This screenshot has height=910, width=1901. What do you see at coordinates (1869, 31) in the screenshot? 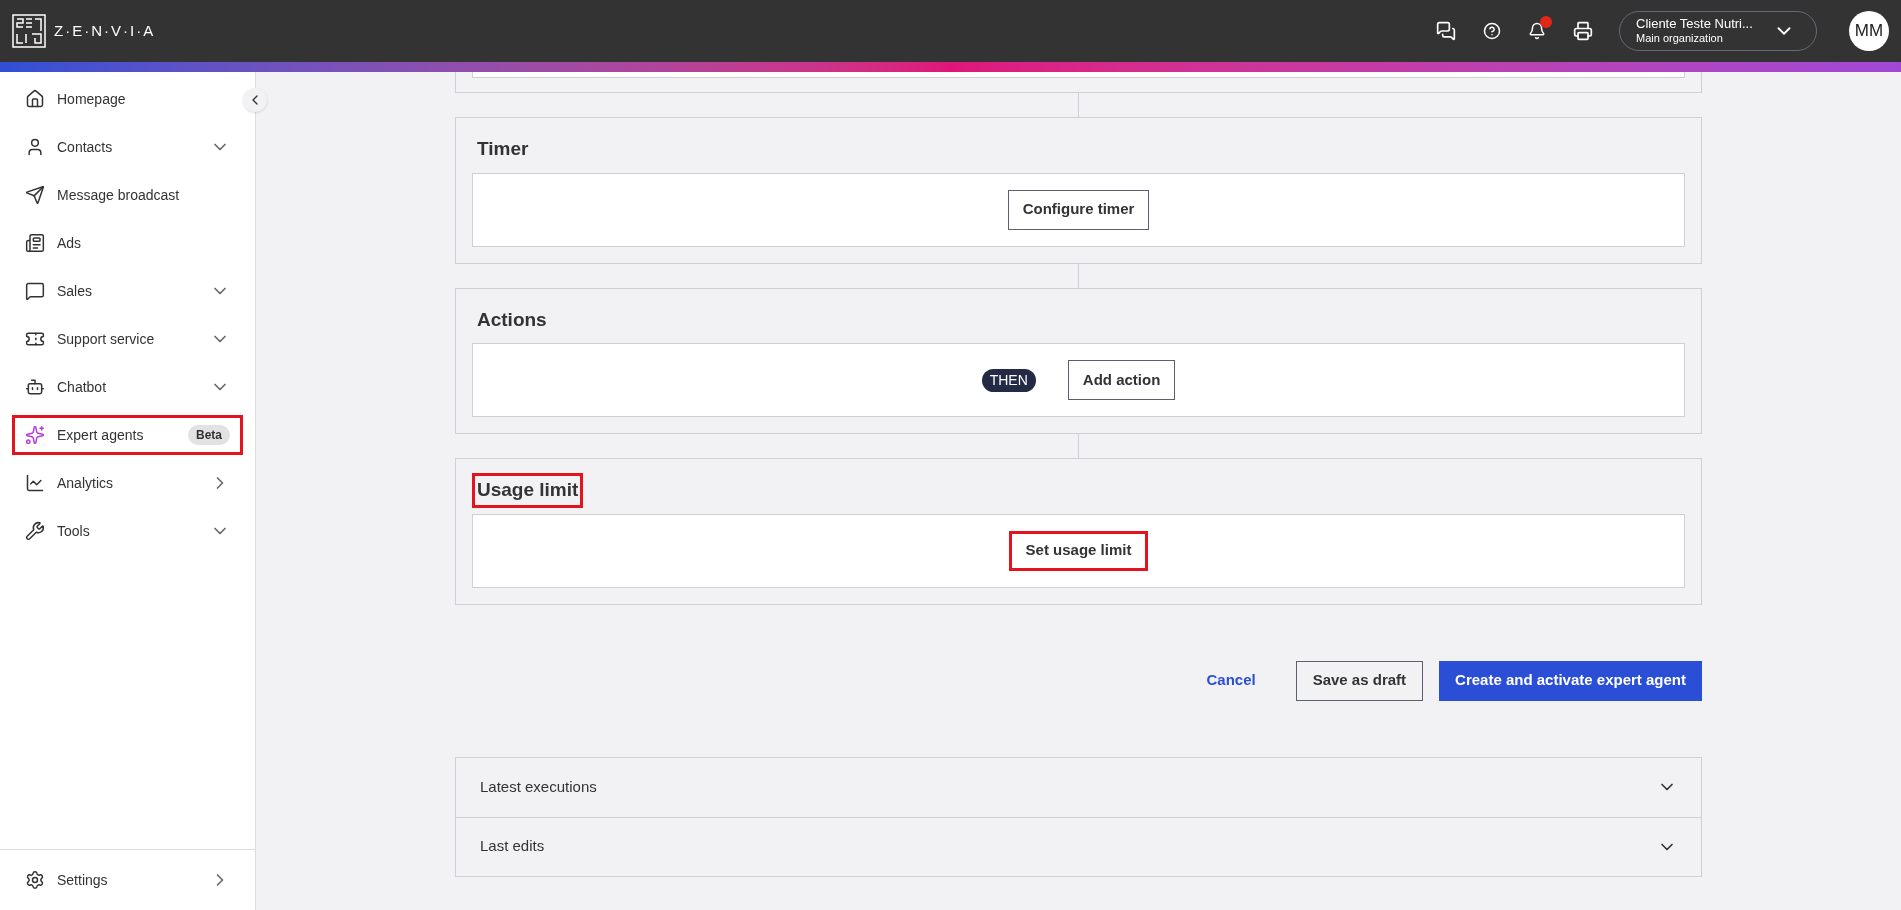
I see `avatar: MM` at bounding box center [1869, 31].